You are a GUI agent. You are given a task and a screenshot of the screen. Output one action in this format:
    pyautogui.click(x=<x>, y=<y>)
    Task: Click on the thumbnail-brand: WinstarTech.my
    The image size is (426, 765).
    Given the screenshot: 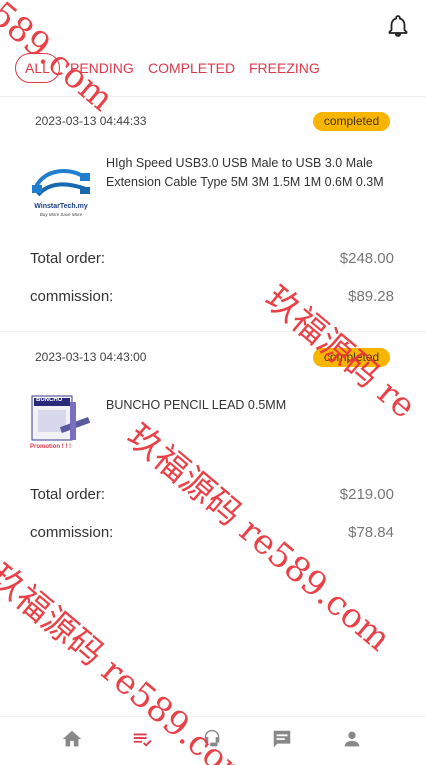 What is the action you would take?
    pyautogui.click(x=61, y=206)
    